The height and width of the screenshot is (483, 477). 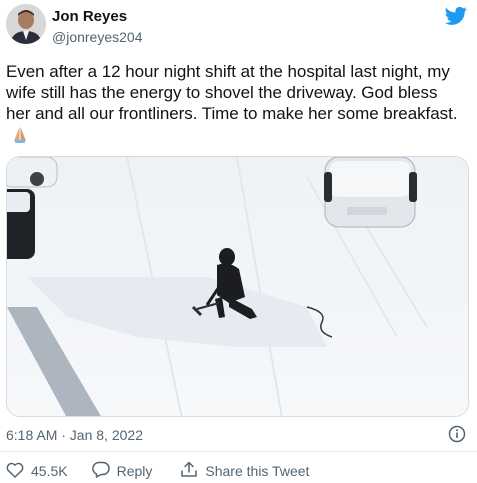 What do you see at coordinates (97, 27) in the screenshot?
I see `author-block: Jon Reyes @jonreyes204` at bounding box center [97, 27].